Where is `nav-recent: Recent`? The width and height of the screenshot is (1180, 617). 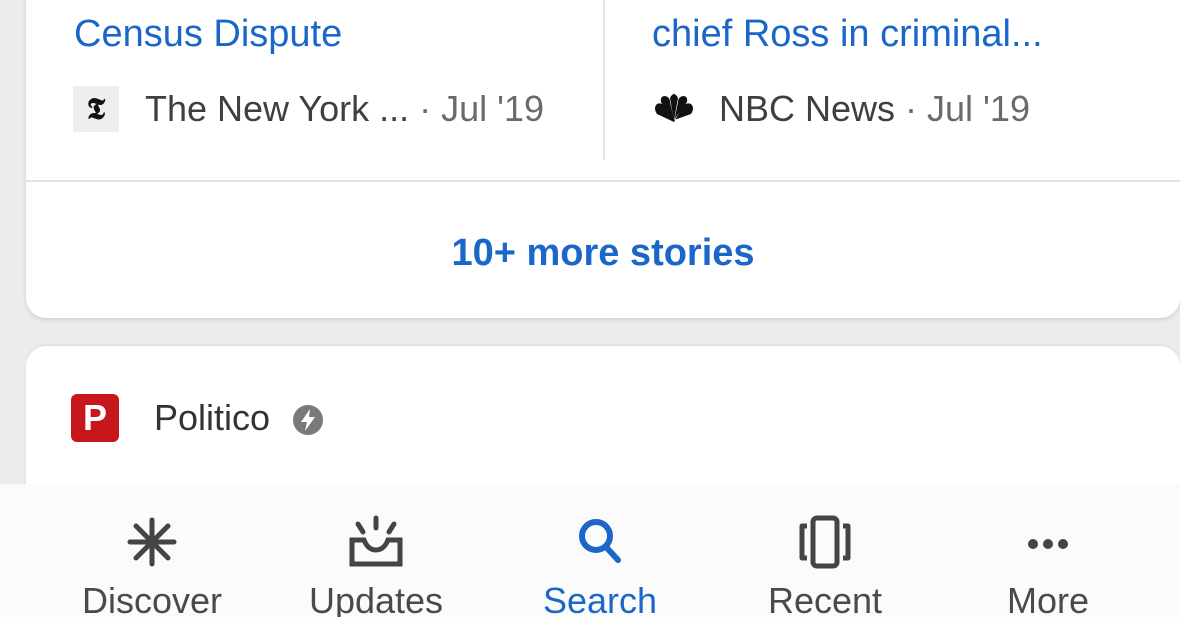 nav-recent: Recent is located at coordinates (825, 550).